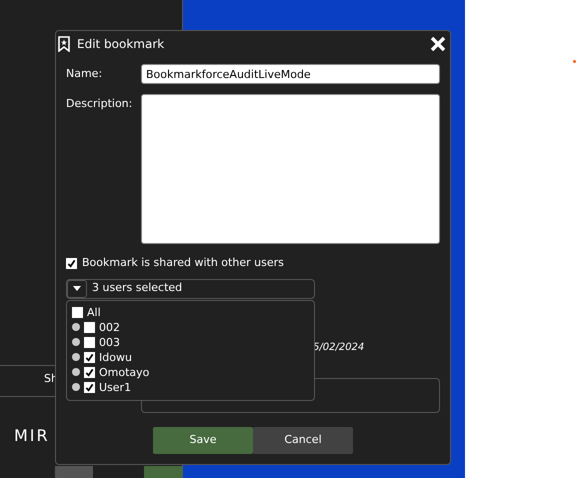 Image resolution: width=578 pixels, height=478 pixels. What do you see at coordinates (203, 440) in the screenshot?
I see `save-button: Save` at bounding box center [203, 440].